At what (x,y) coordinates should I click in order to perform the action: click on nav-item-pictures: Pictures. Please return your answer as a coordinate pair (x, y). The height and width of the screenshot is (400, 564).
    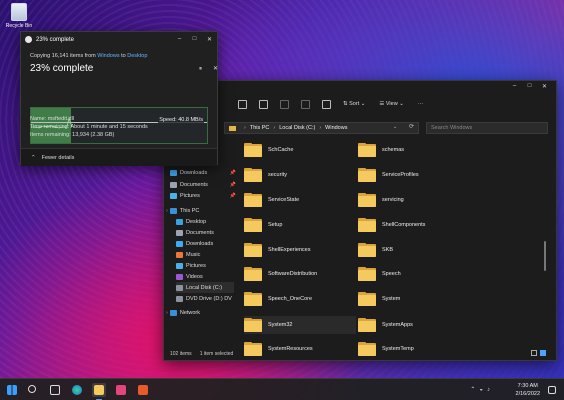
    Looking at the image, I should click on (210, 265).